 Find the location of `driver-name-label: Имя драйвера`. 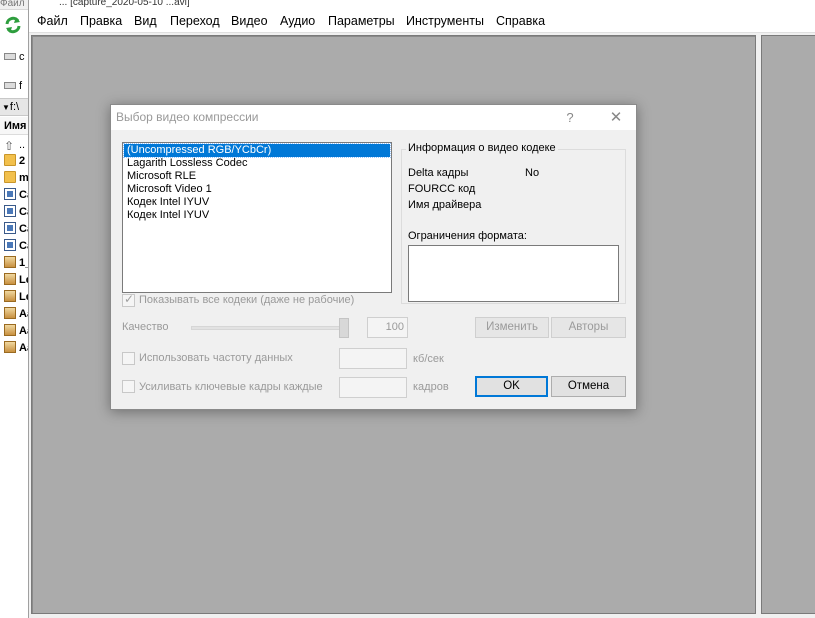

driver-name-label: Имя драйвера is located at coordinates (445, 205).